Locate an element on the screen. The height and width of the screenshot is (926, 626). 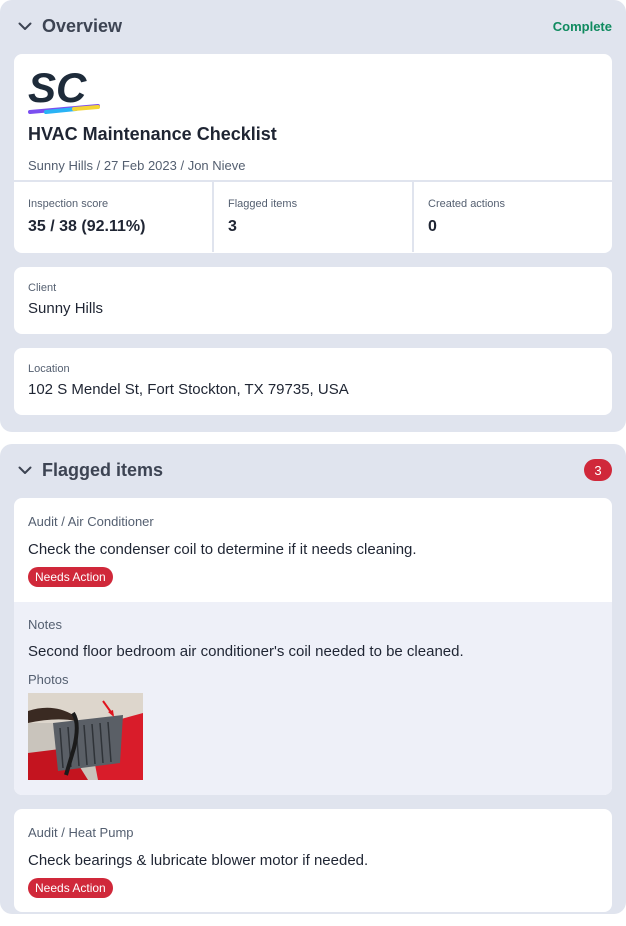
stat-label: Created actions is located at coordinates (467, 204).